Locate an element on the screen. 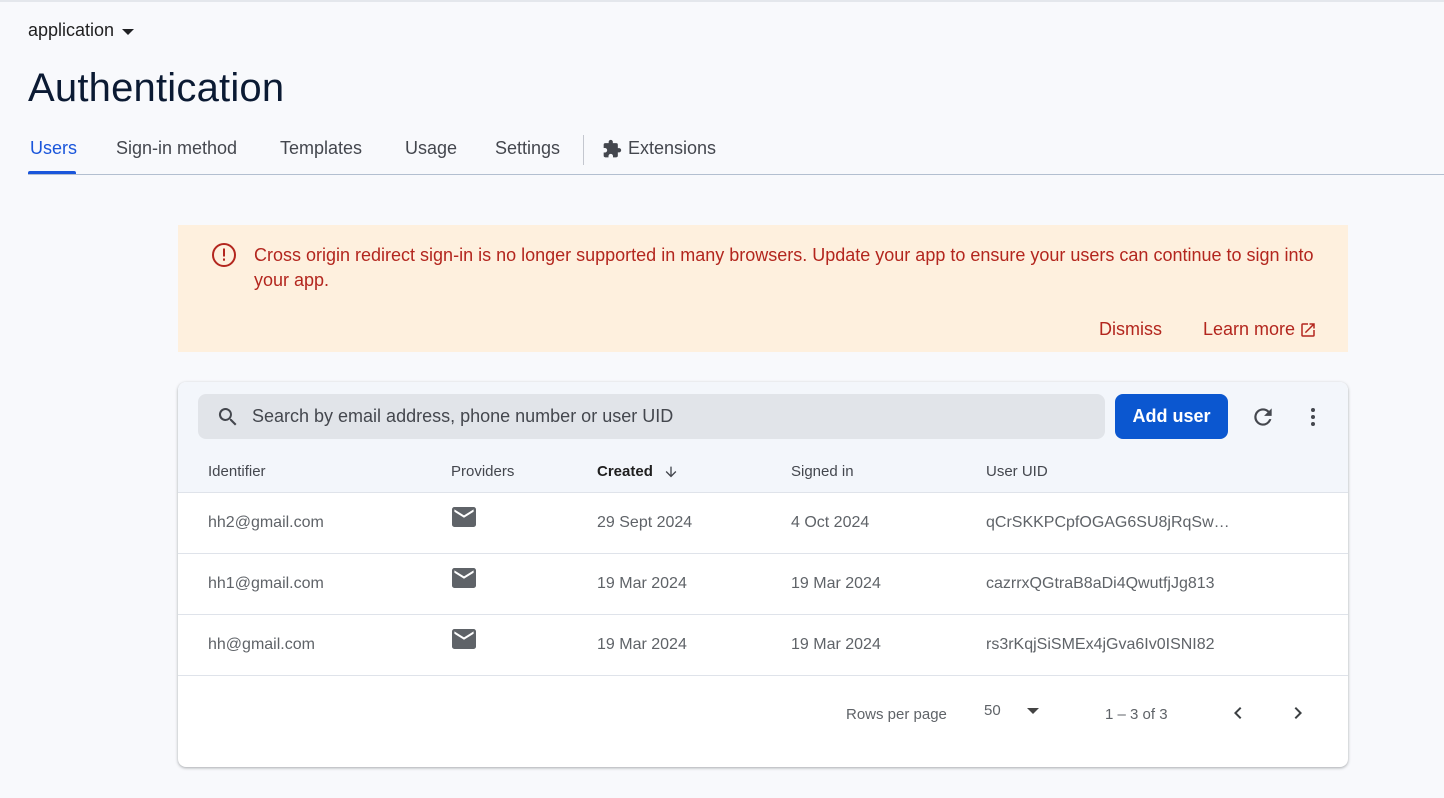 This screenshot has width=1444, height=798. identifier-cell: hh1@gmail.com is located at coordinates (266, 583).